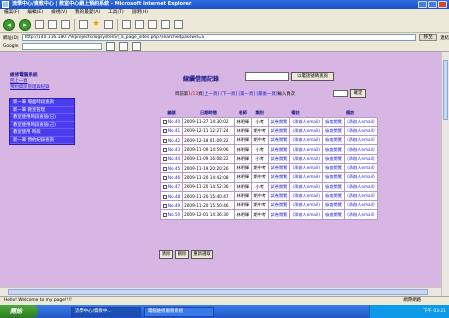 Image resolution: width=449 pixels, height=318 pixels. Describe the element at coordinates (174, 205) in the screenshot. I see `record-id-link: No.49` at that location.